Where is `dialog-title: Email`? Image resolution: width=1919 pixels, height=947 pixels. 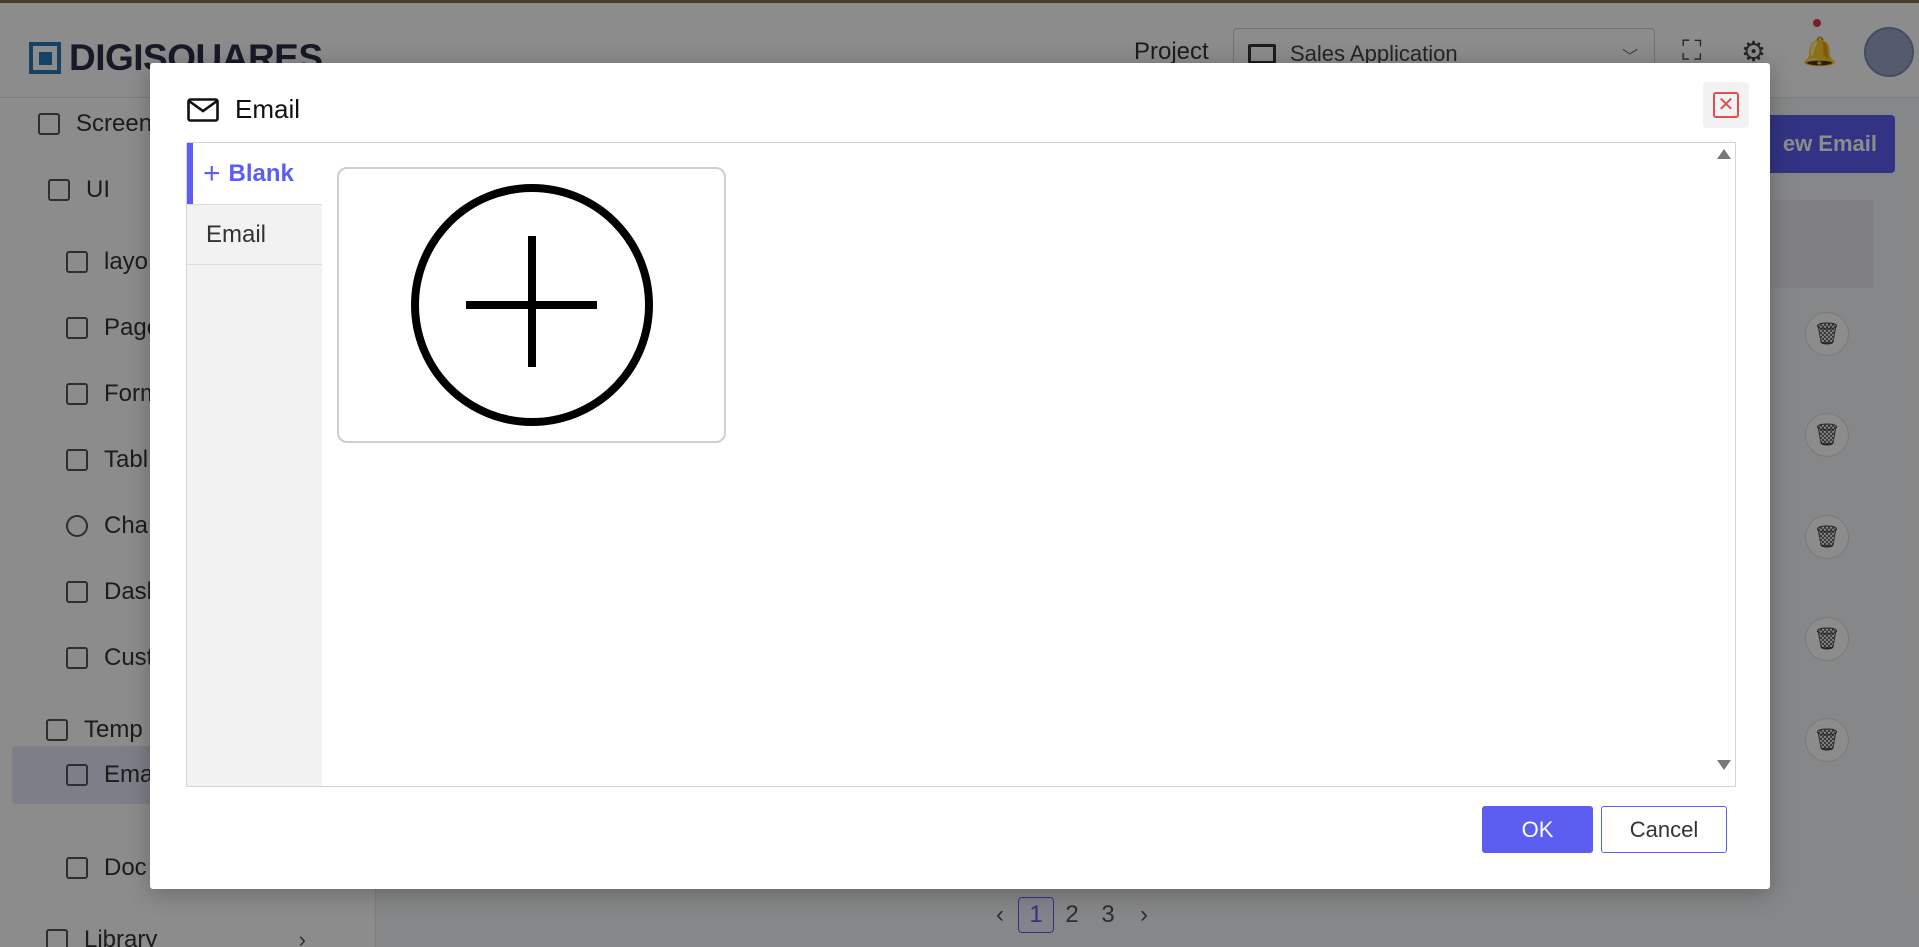
dialog-title: Email is located at coordinates (268, 109).